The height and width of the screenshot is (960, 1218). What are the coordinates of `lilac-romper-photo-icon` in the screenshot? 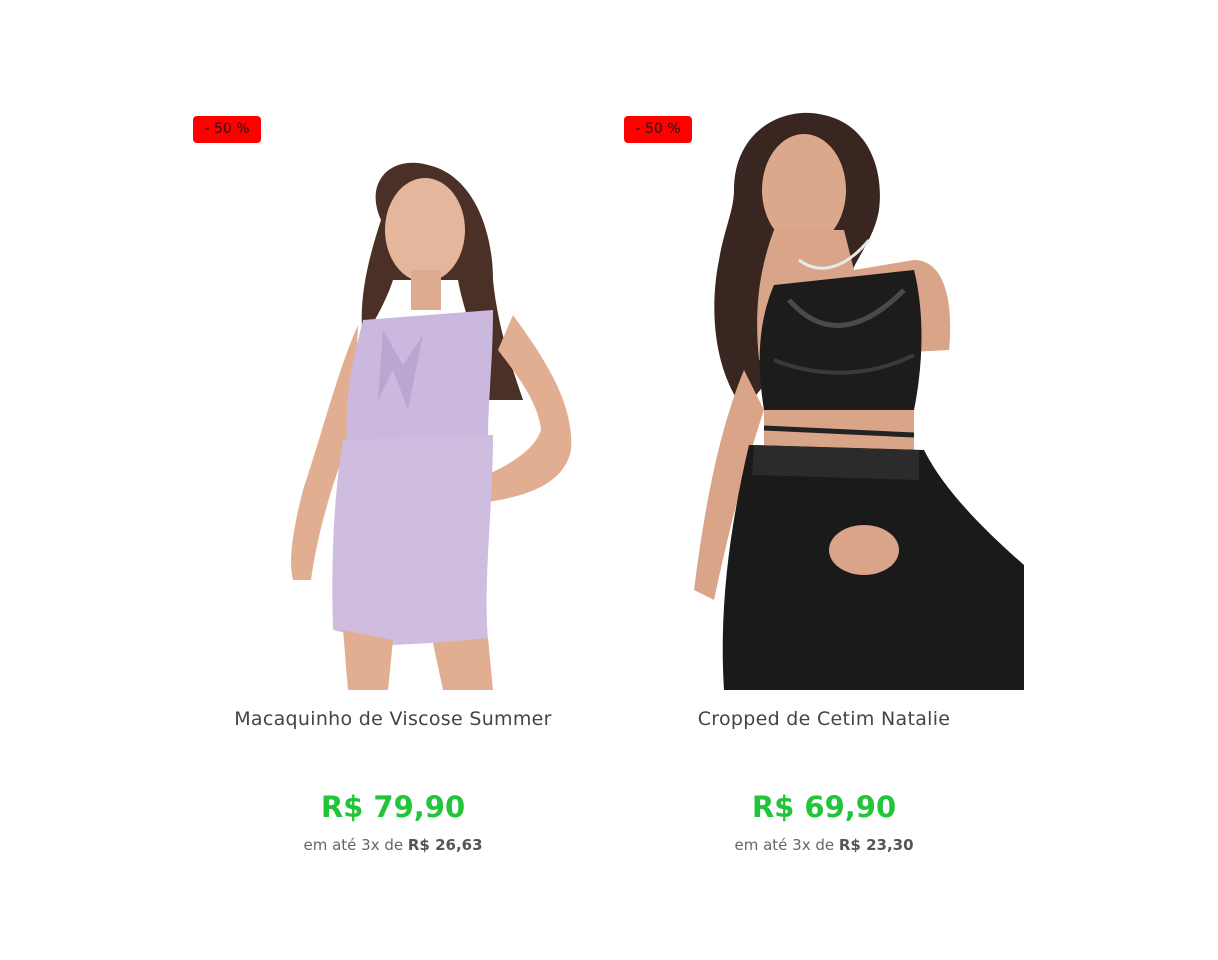 It's located at (431, 426).